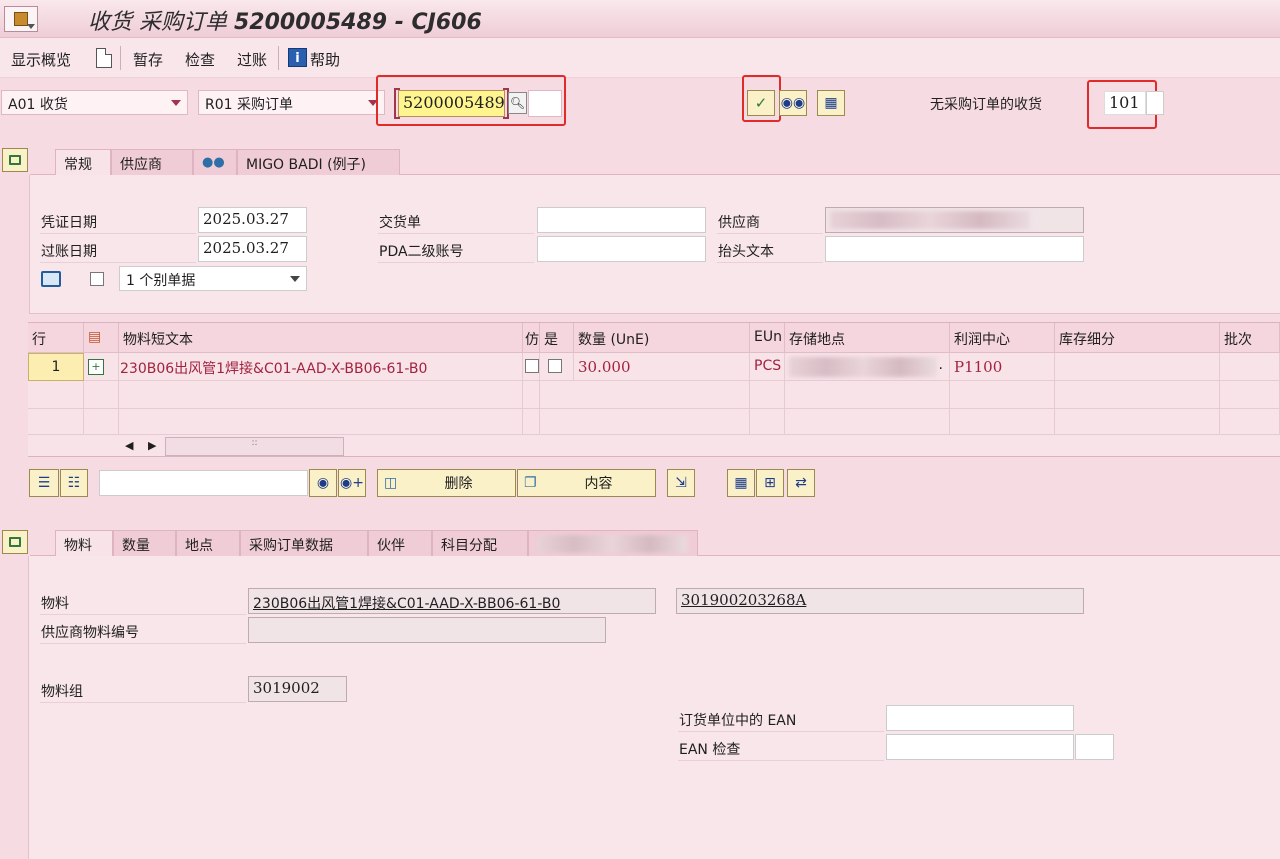 The width and height of the screenshot is (1280, 859). I want to click on header-text-input, so click(954, 249).